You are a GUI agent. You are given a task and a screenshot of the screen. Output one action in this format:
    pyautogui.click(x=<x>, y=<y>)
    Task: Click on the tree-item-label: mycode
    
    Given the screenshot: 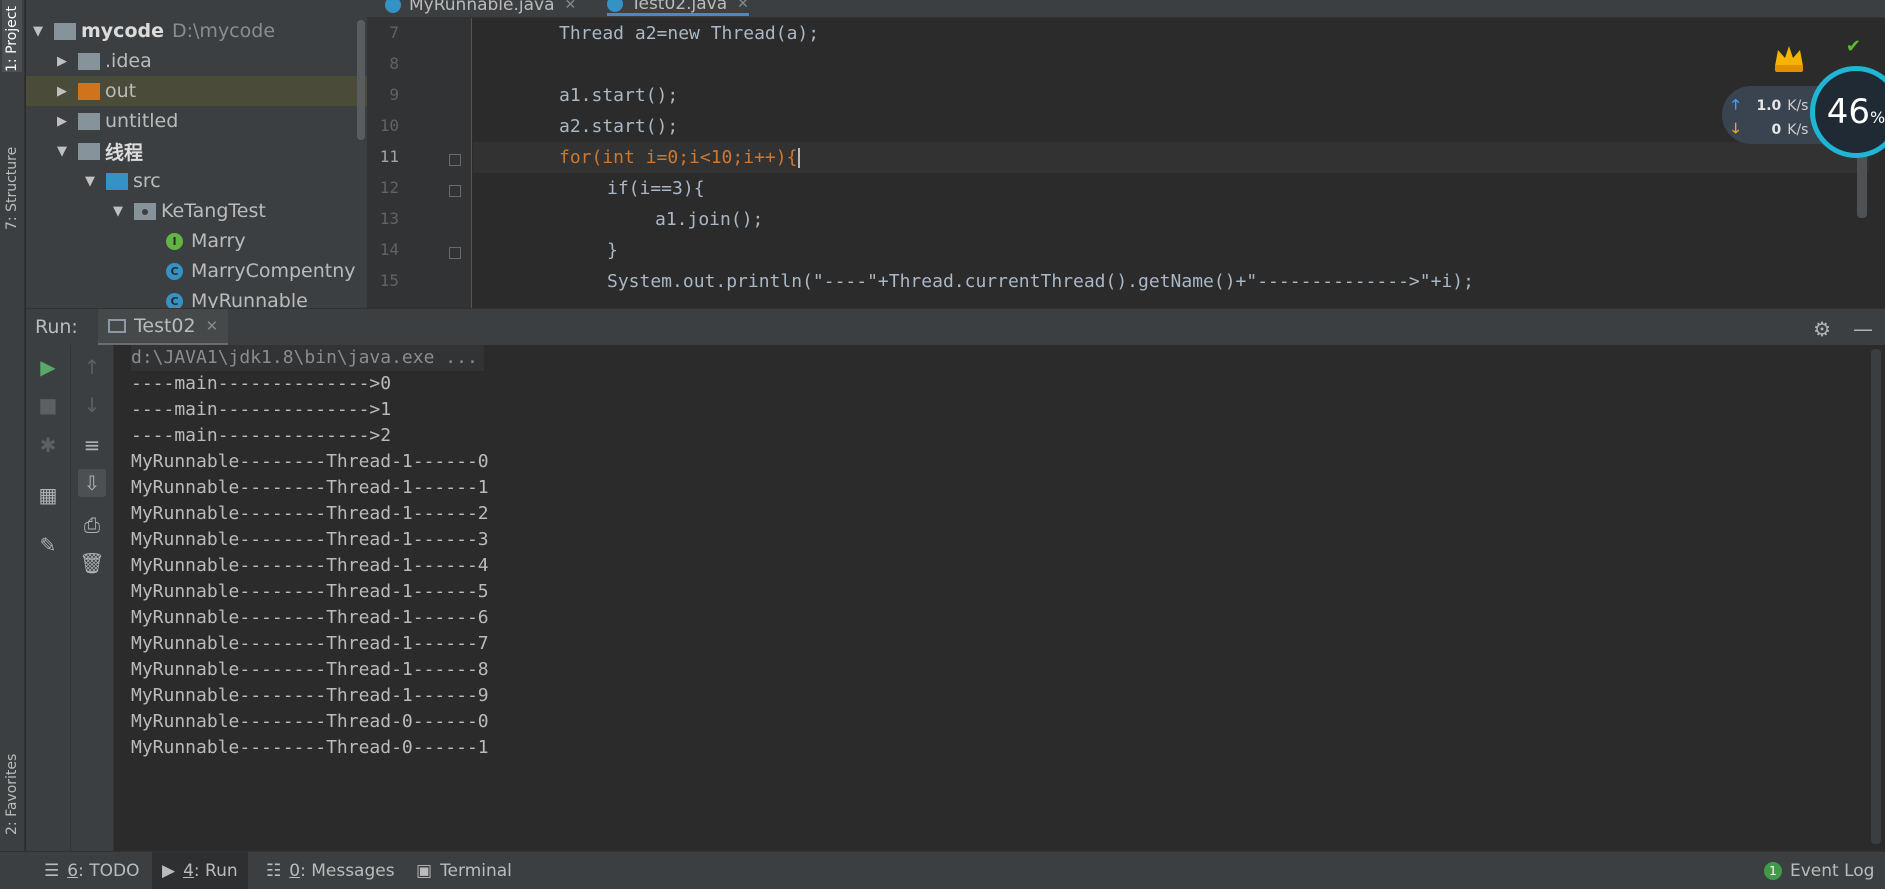 What is the action you would take?
    pyautogui.click(x=122, y=31)
    